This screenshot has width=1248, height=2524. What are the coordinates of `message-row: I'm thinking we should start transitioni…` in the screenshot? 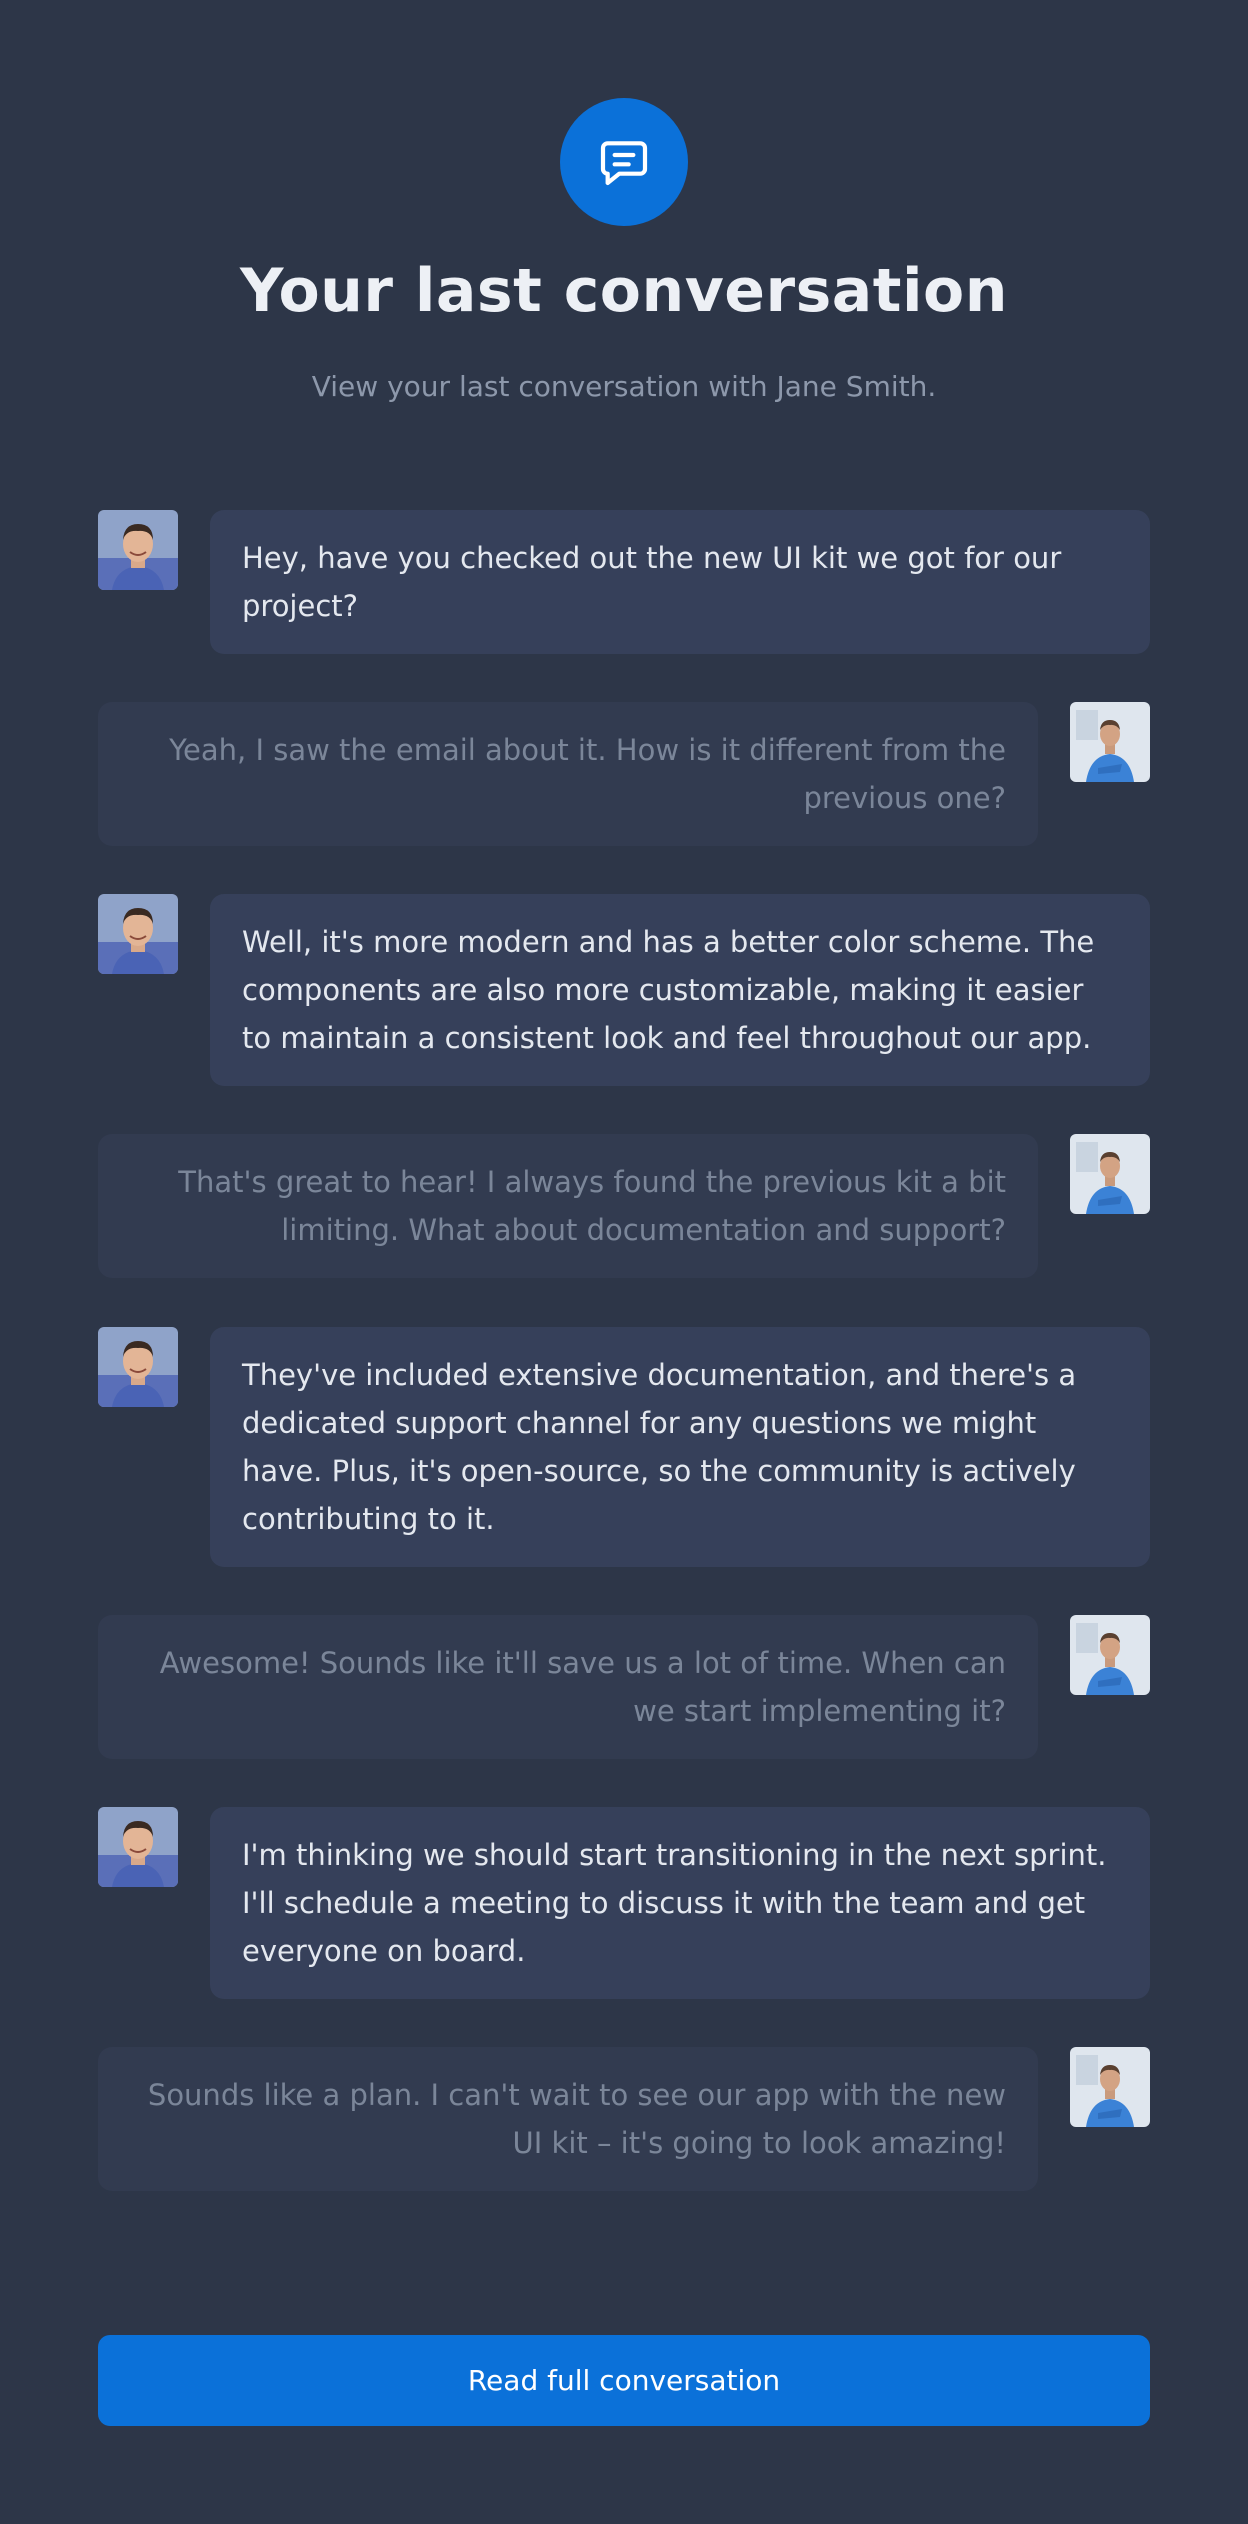 It's located at (624, 1903).